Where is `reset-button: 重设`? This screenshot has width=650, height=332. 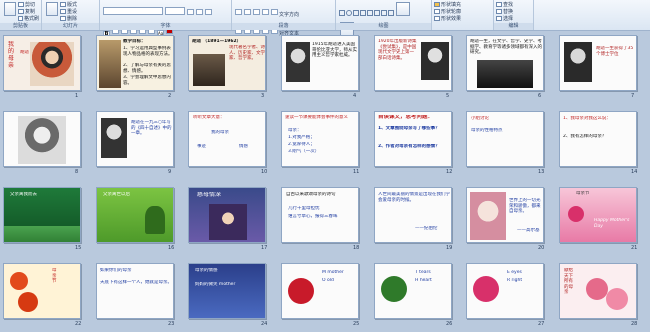
reset-button: 重设 is located at coordinates (78, 11).